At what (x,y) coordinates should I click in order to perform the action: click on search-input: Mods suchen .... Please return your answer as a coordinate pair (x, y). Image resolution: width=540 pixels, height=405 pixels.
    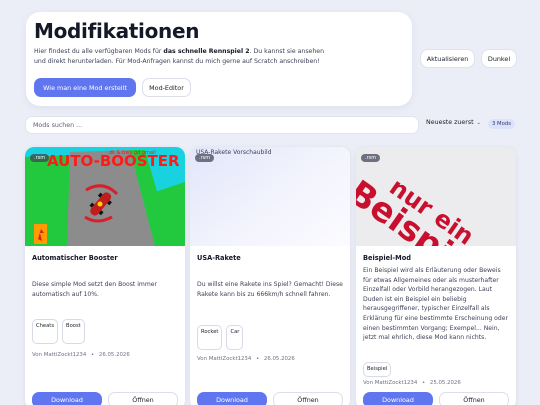
    Looking at the image, I should click on (222, 125).